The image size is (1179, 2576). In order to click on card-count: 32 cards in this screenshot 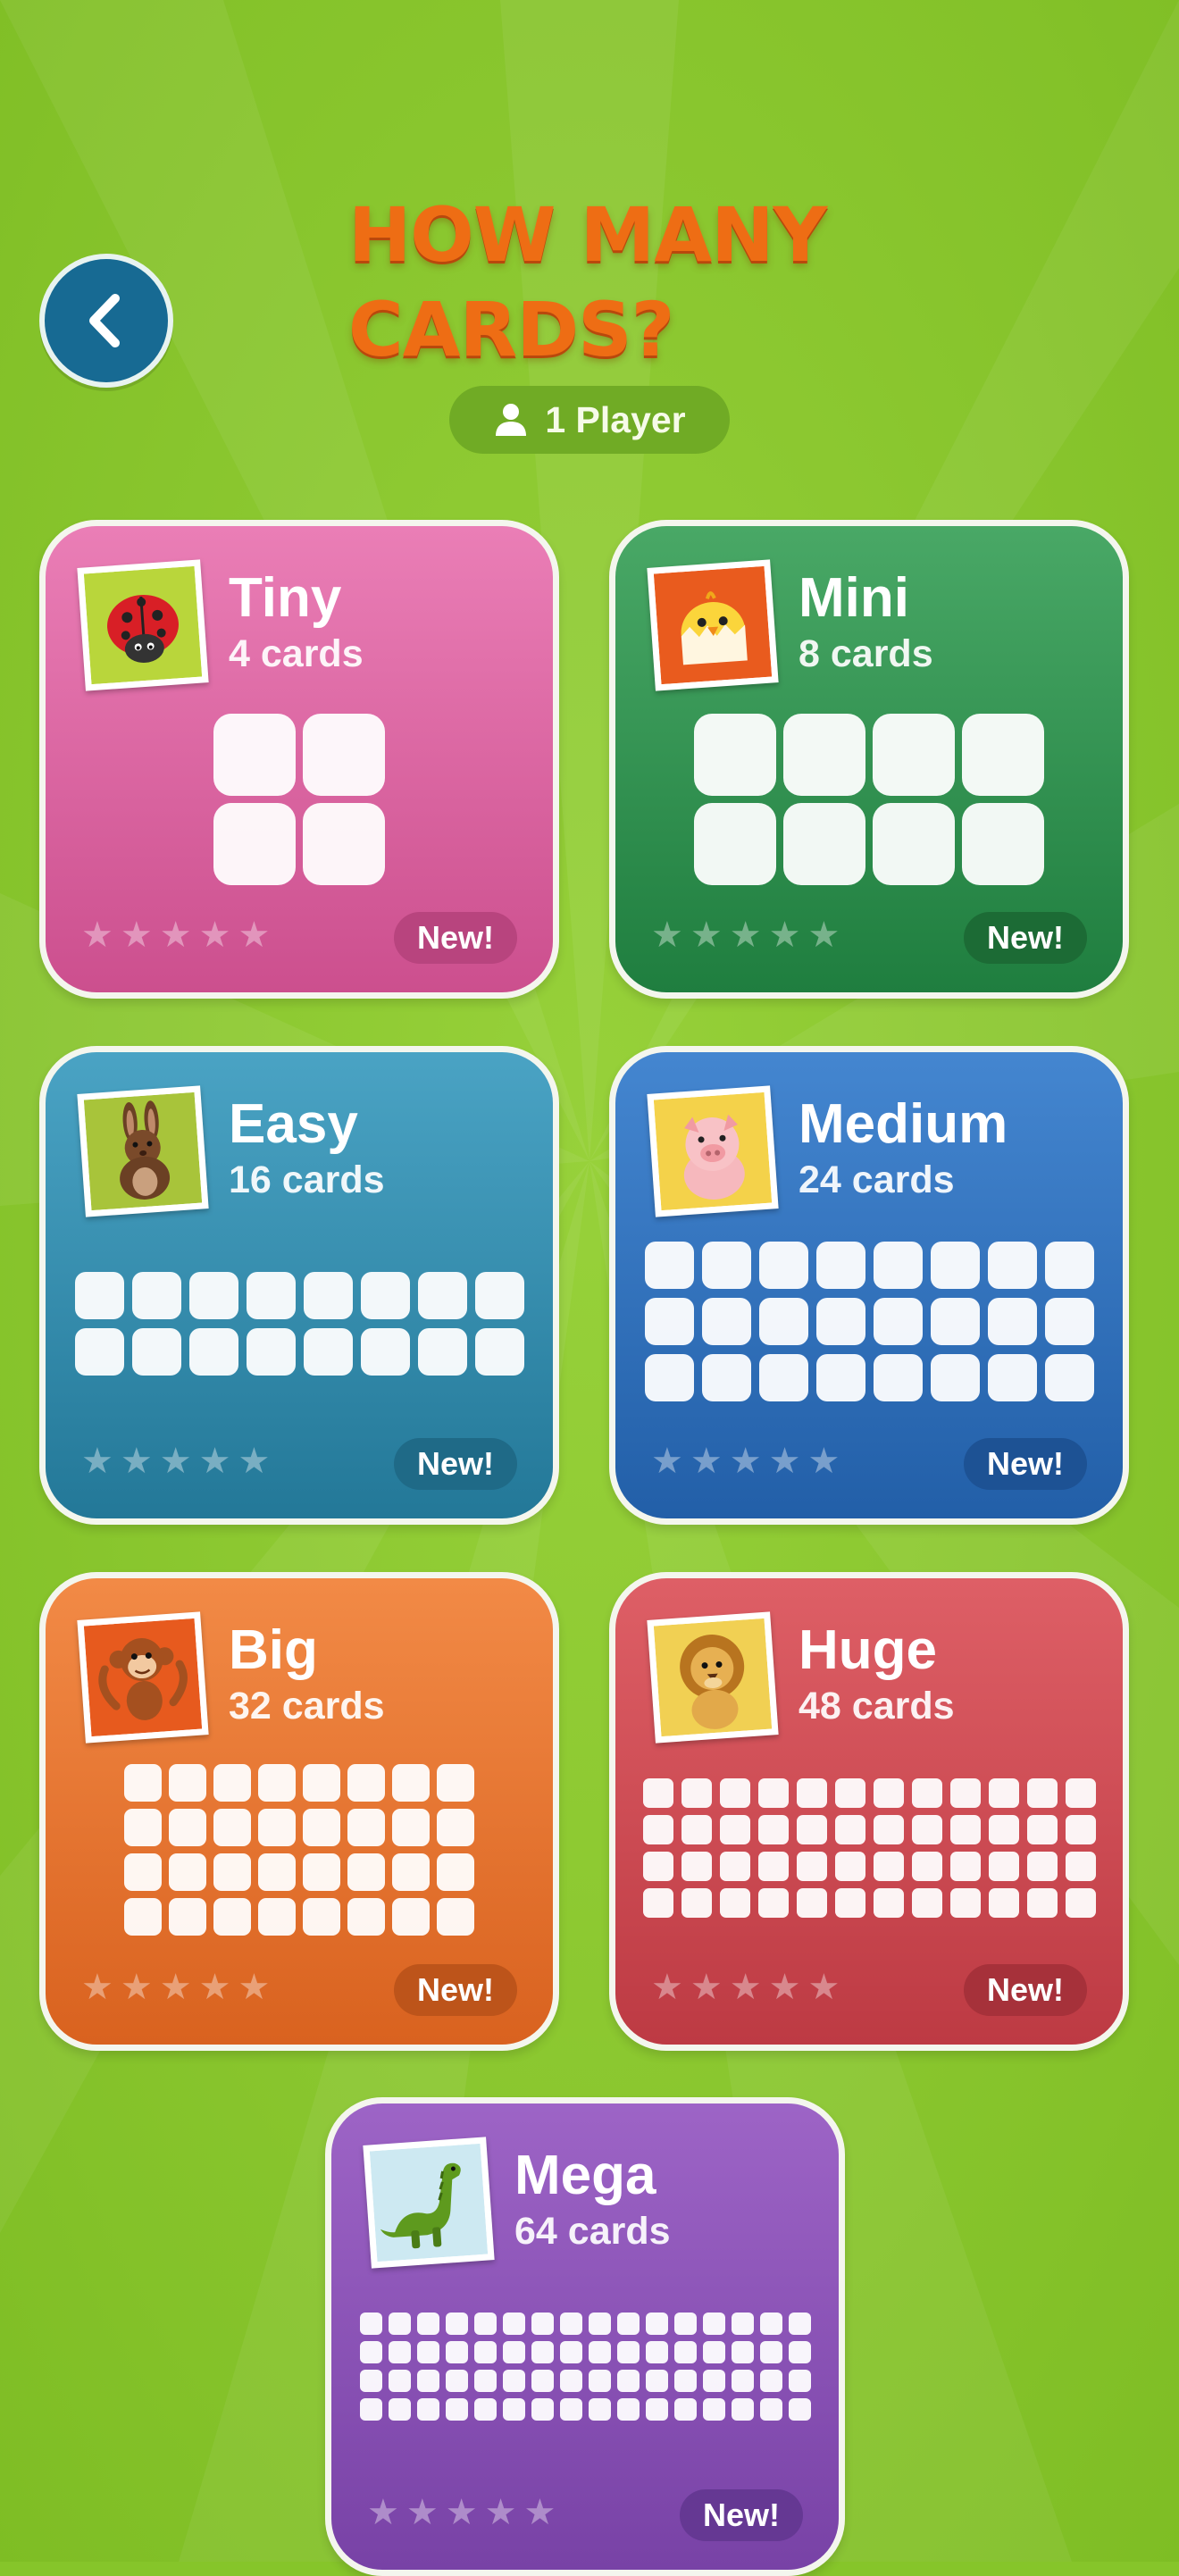, I will do `click(307, 1706)`.